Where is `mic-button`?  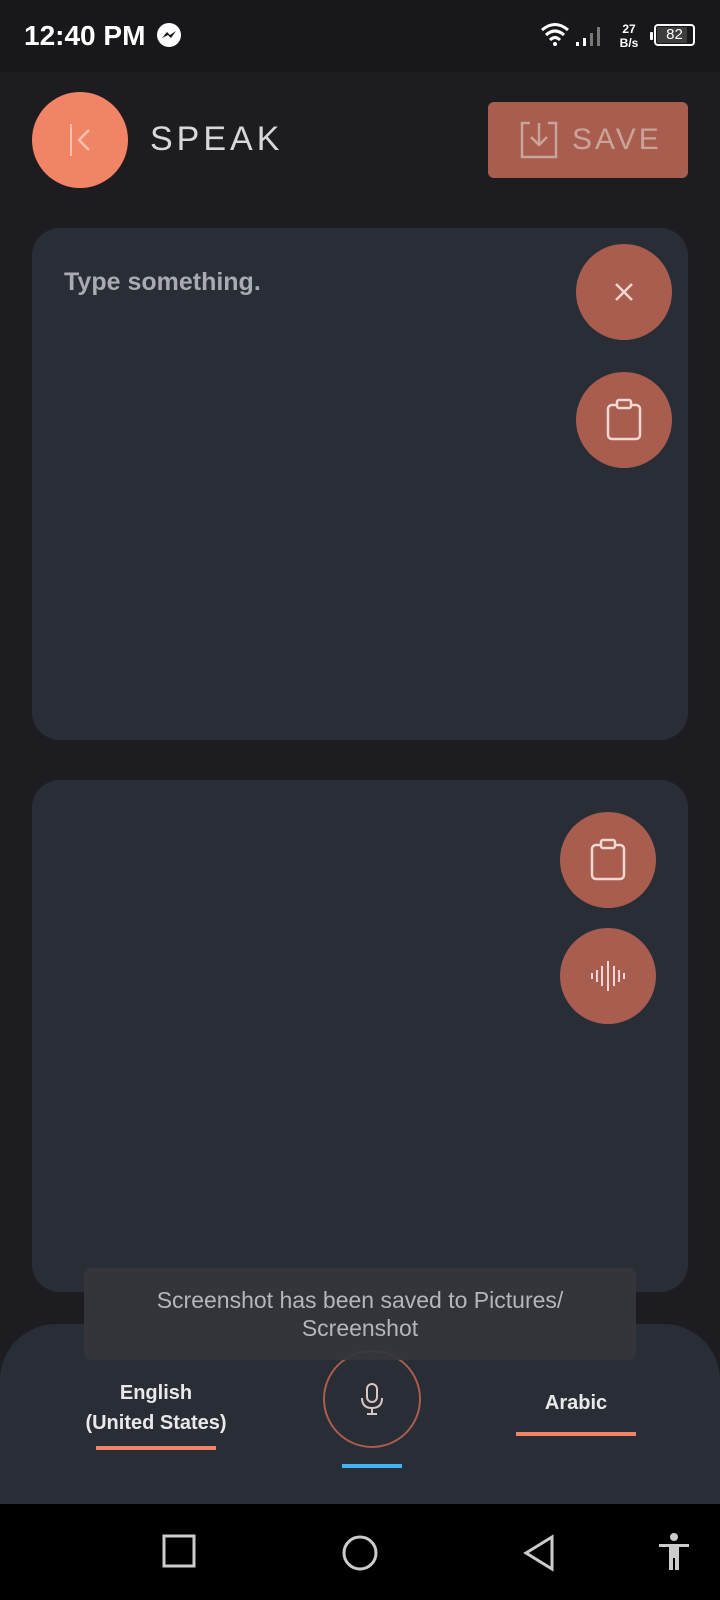 mic-button is located at coordinates (372, 1399).